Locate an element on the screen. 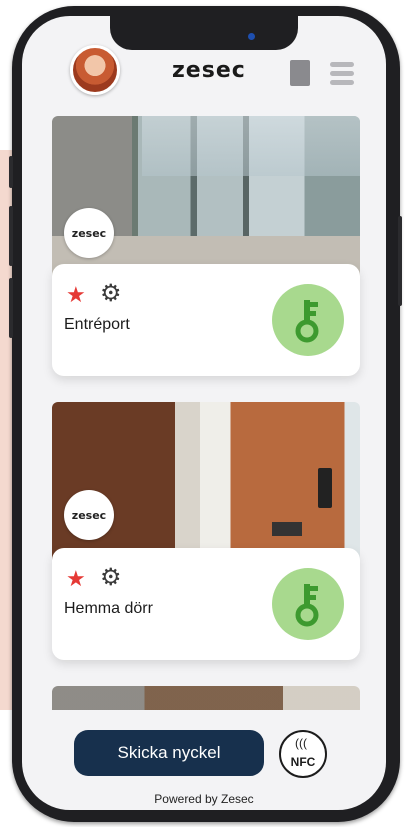 Image resolution: width=407 pixels, height=827 pixels. side-button-volume-down is located at coordinates (11, 308).